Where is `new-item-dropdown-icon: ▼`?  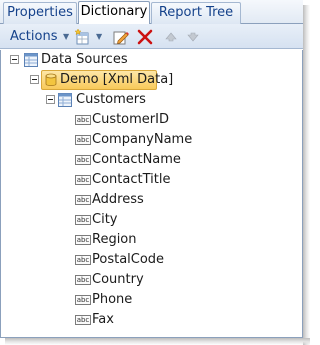 new-item-dropdown-icon: ▼ is located at coordinates (99, 36).